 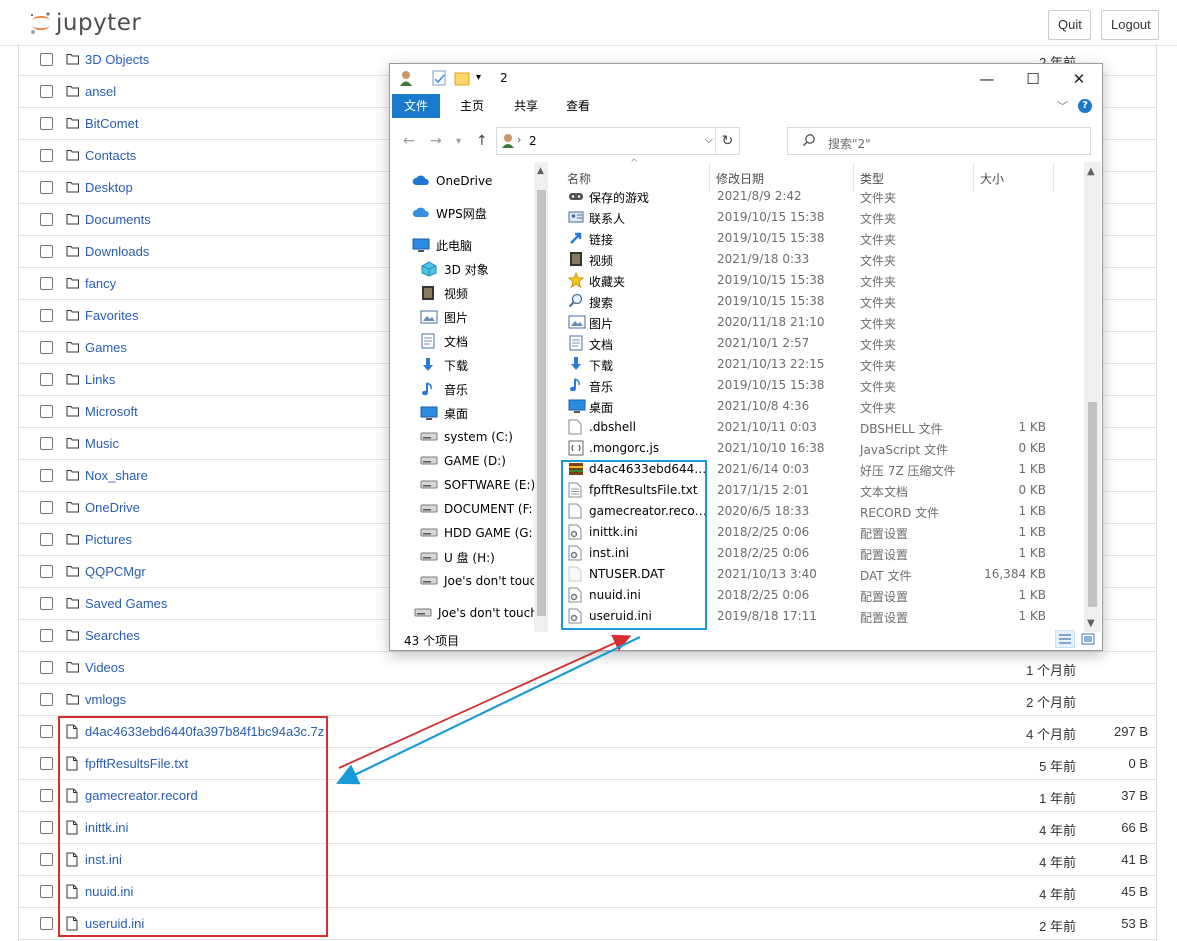 What do you see at coordinates (106, 347) in the screenshot?
I see `file-link: Games` at bounding box center [106, 347].